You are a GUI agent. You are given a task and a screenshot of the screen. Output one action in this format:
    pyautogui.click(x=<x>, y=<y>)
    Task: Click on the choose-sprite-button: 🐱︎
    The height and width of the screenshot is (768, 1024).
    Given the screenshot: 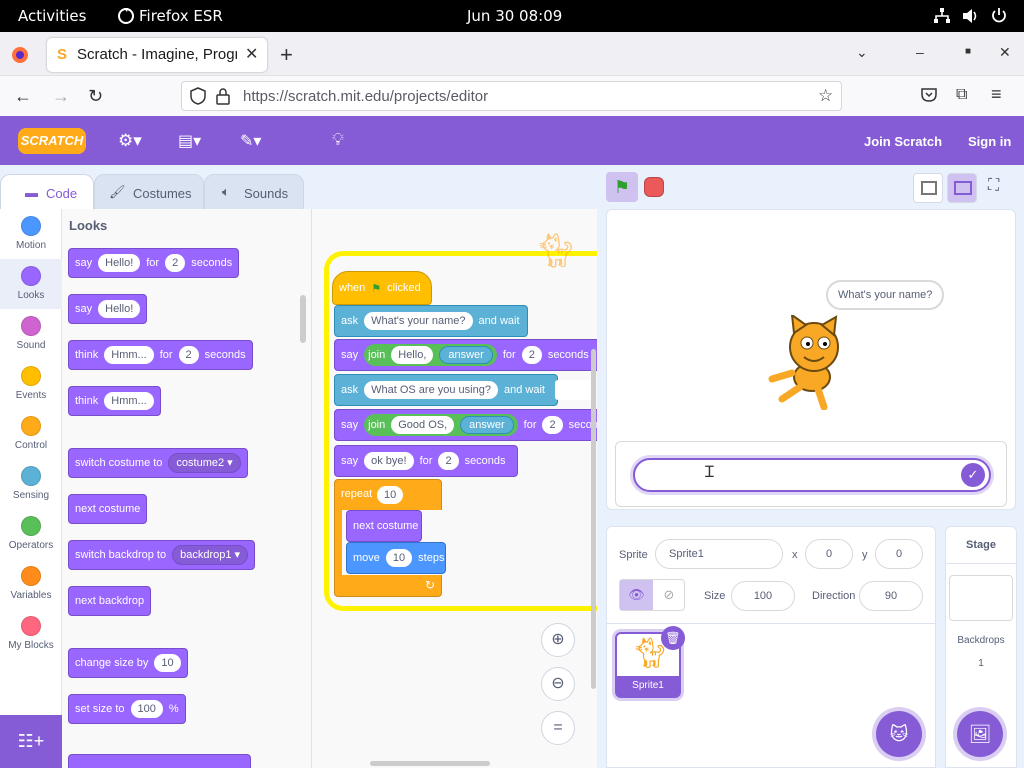 What is the action you would take?
    pyautogui.click(x=899, y=734)
    